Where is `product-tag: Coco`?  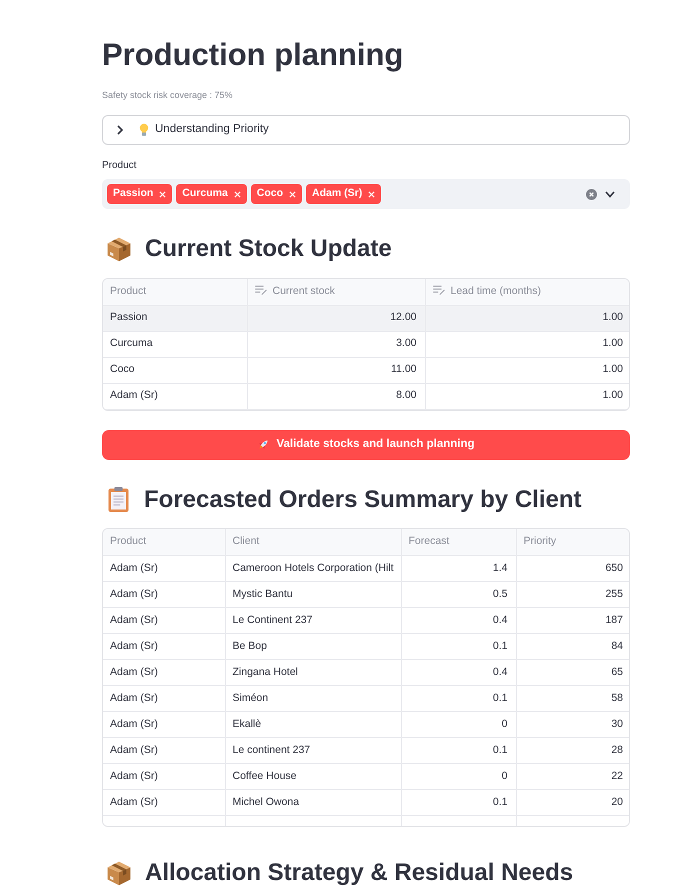
product-tag: Coco is located at coordinates (276, 194).